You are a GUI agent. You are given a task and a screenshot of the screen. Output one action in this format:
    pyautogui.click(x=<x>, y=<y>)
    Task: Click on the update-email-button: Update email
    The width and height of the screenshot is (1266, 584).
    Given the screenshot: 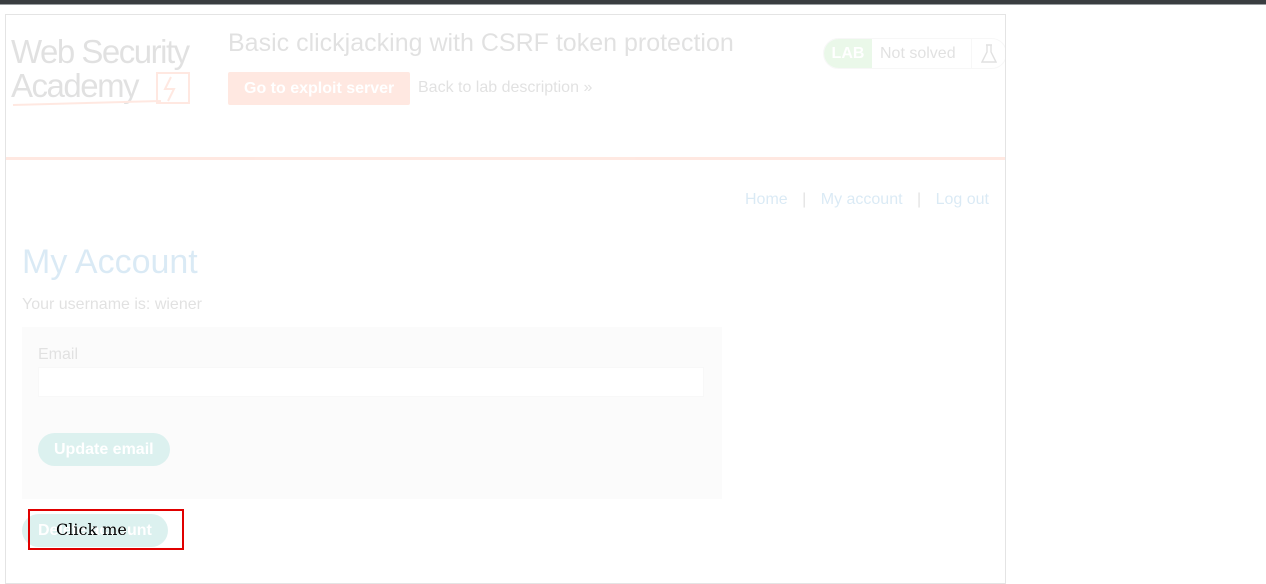 What is the action you would take?
    pyautogui.click(x=104, y=449)
    